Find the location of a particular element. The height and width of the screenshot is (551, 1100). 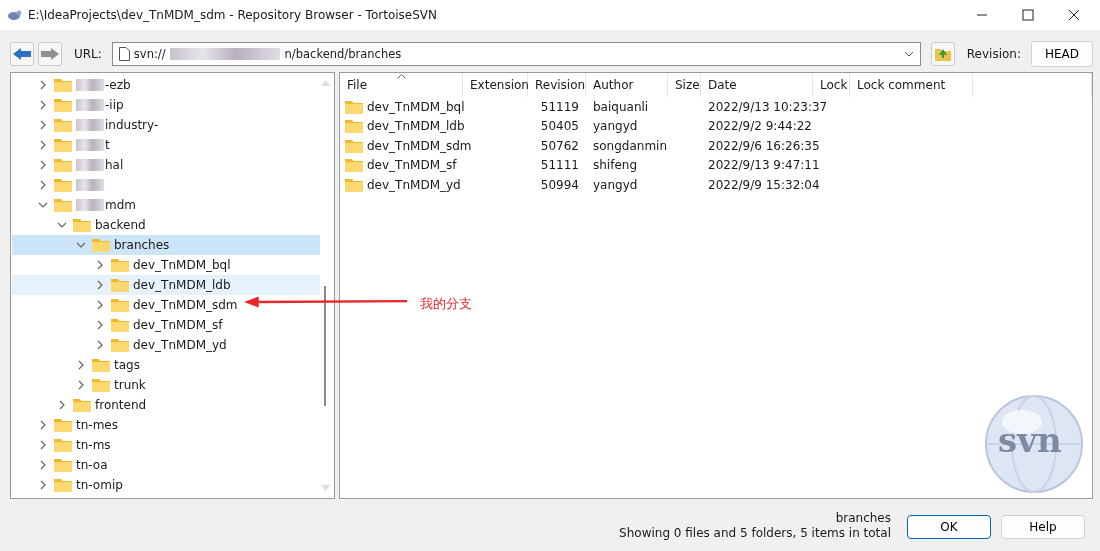

status-summary: Showing 0 files and 5 folders, 5 items in total is located at coordinates (755, 533).